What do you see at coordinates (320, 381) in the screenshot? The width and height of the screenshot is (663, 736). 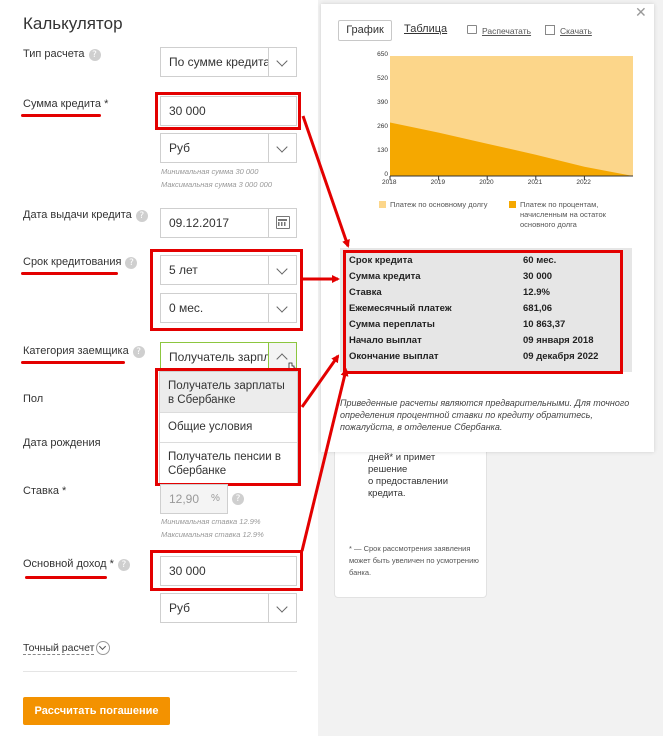 I see `arrow-category` at bounding box center [320, 381].